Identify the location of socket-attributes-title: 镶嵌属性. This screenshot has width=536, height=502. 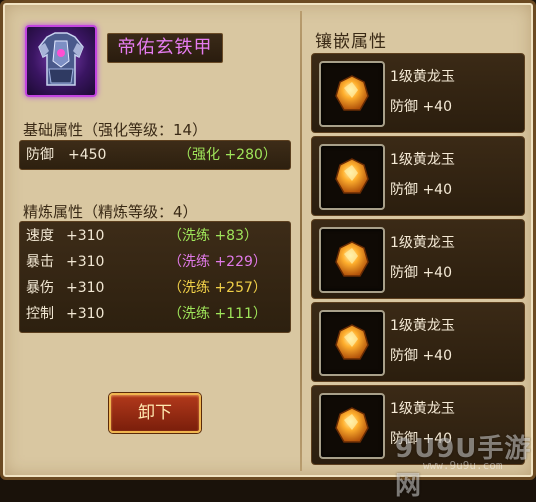
(351, 42).